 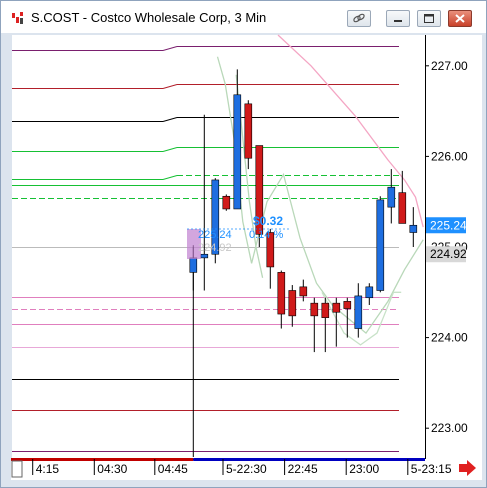 I want to click on session-bar-current, so click(x=309, y=459).